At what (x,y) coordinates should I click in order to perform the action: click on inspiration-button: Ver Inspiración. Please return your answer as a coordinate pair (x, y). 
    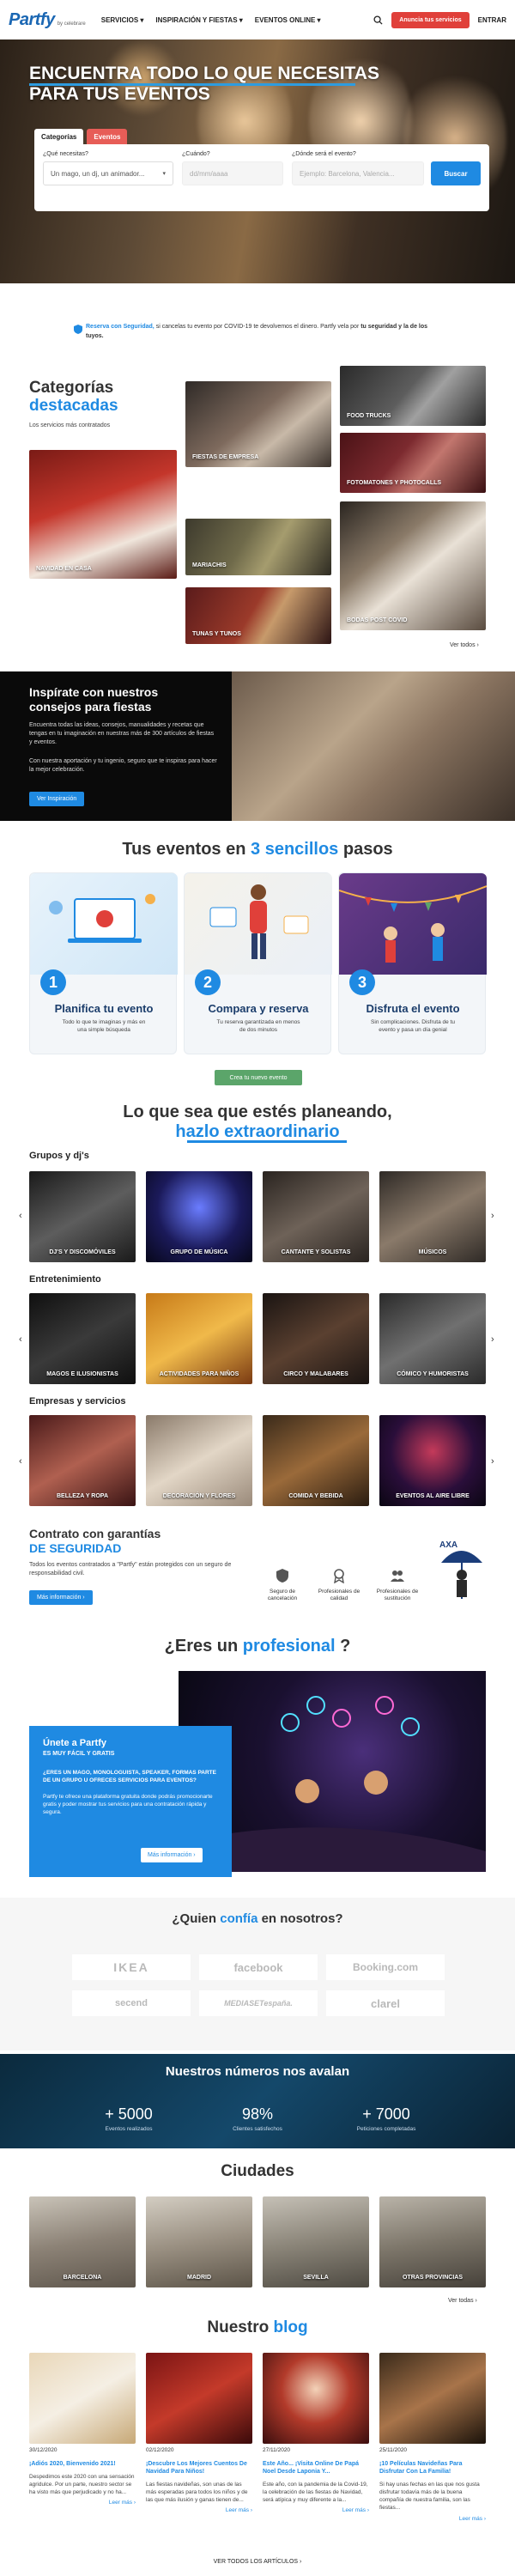
    Looking at the image, I should click on (57, 799).